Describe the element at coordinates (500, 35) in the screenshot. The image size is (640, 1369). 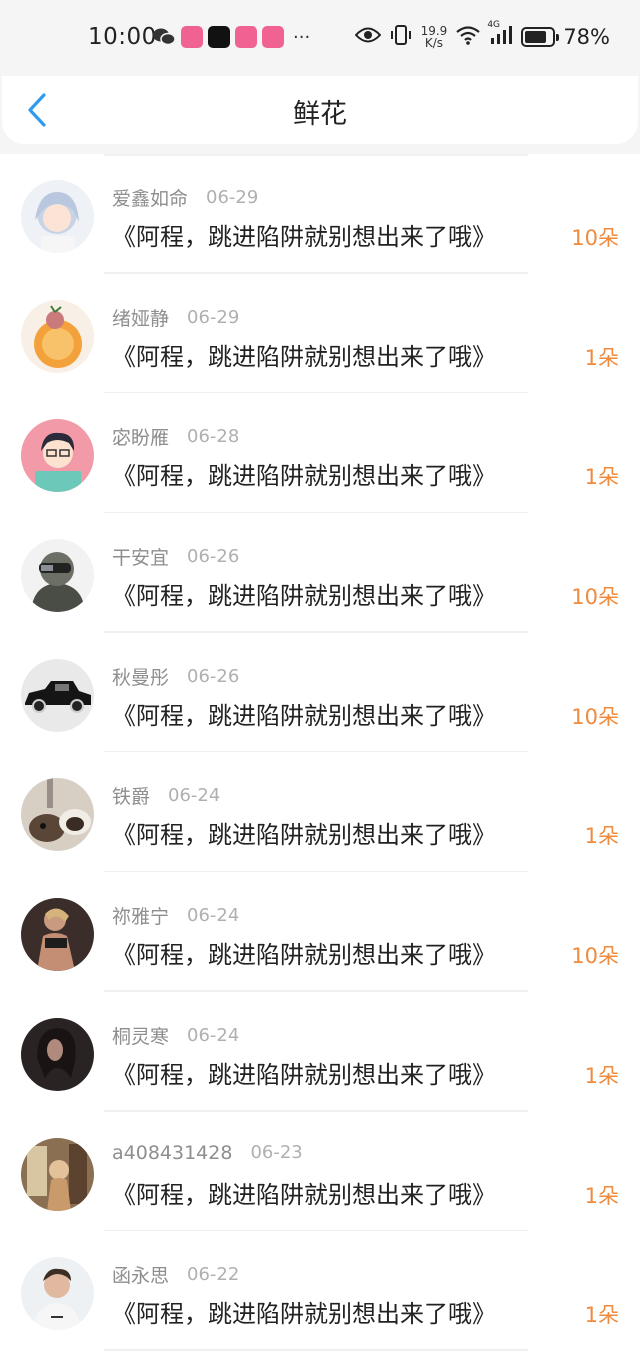
I see `cell-signal-icon: 4G` at that location.